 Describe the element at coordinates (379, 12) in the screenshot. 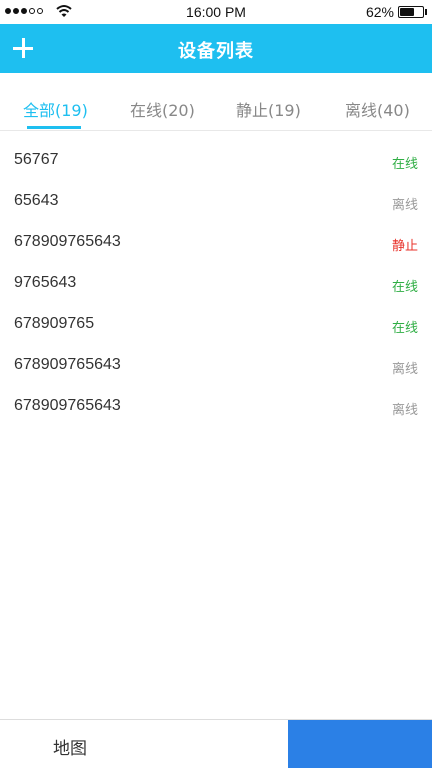

I see `battery-percentage: 62%` at that location.